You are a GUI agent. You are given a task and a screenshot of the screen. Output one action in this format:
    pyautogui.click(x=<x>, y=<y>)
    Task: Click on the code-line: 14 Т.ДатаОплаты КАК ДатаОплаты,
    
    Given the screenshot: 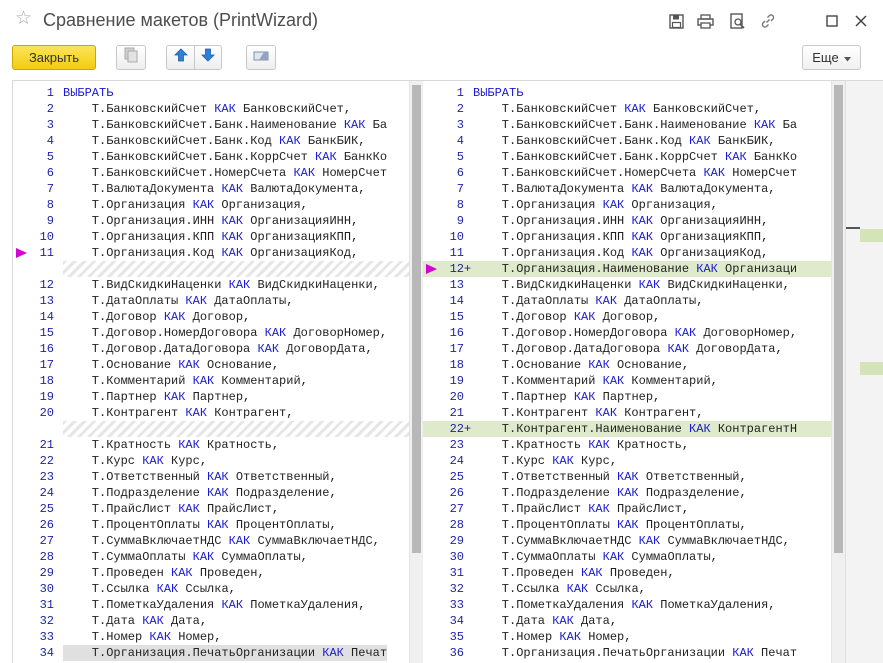 What is the action you would take?
    pyautogui.click(x=627, y=301)
    